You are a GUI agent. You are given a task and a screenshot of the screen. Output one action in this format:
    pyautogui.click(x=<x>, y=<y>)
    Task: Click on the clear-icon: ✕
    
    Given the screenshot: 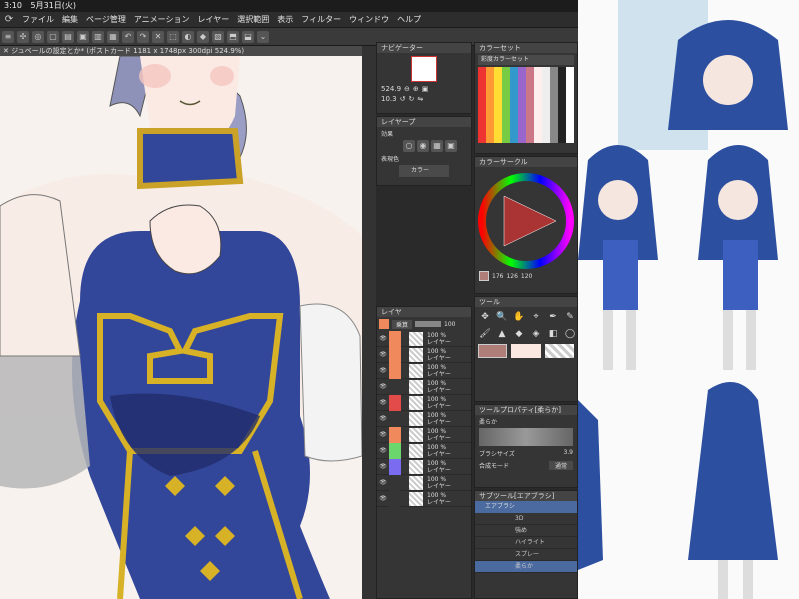 What is the action you would take?
    pyautogui.click(x=158, y=36)
    